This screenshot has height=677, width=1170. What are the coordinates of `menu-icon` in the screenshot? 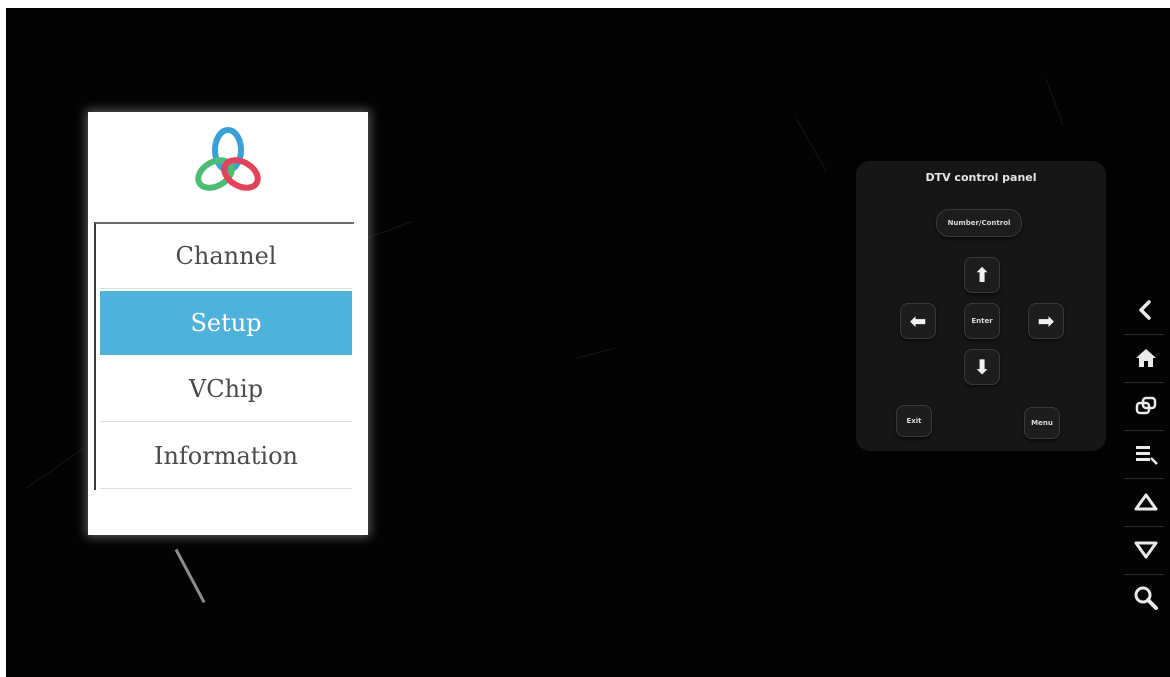 It's located at (1147, 455).